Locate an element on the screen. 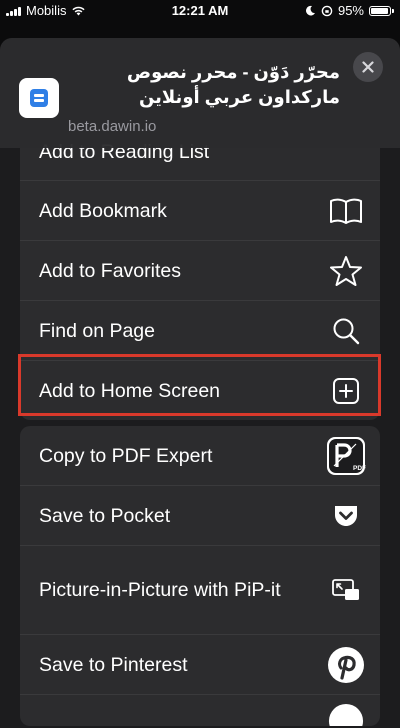 The height and width of the screenshot is (728, 400). battery-percent: 95% is located at coordinates (350, 10).